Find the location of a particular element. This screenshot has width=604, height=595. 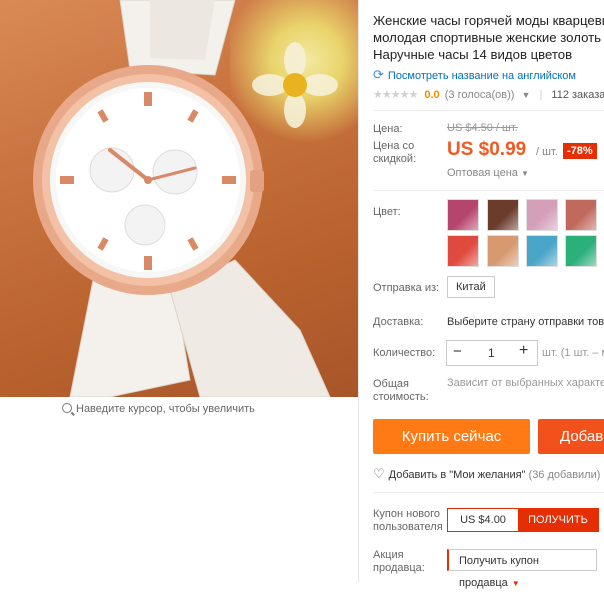

quantity-minus-button: − is located at coordinates (457, 351).